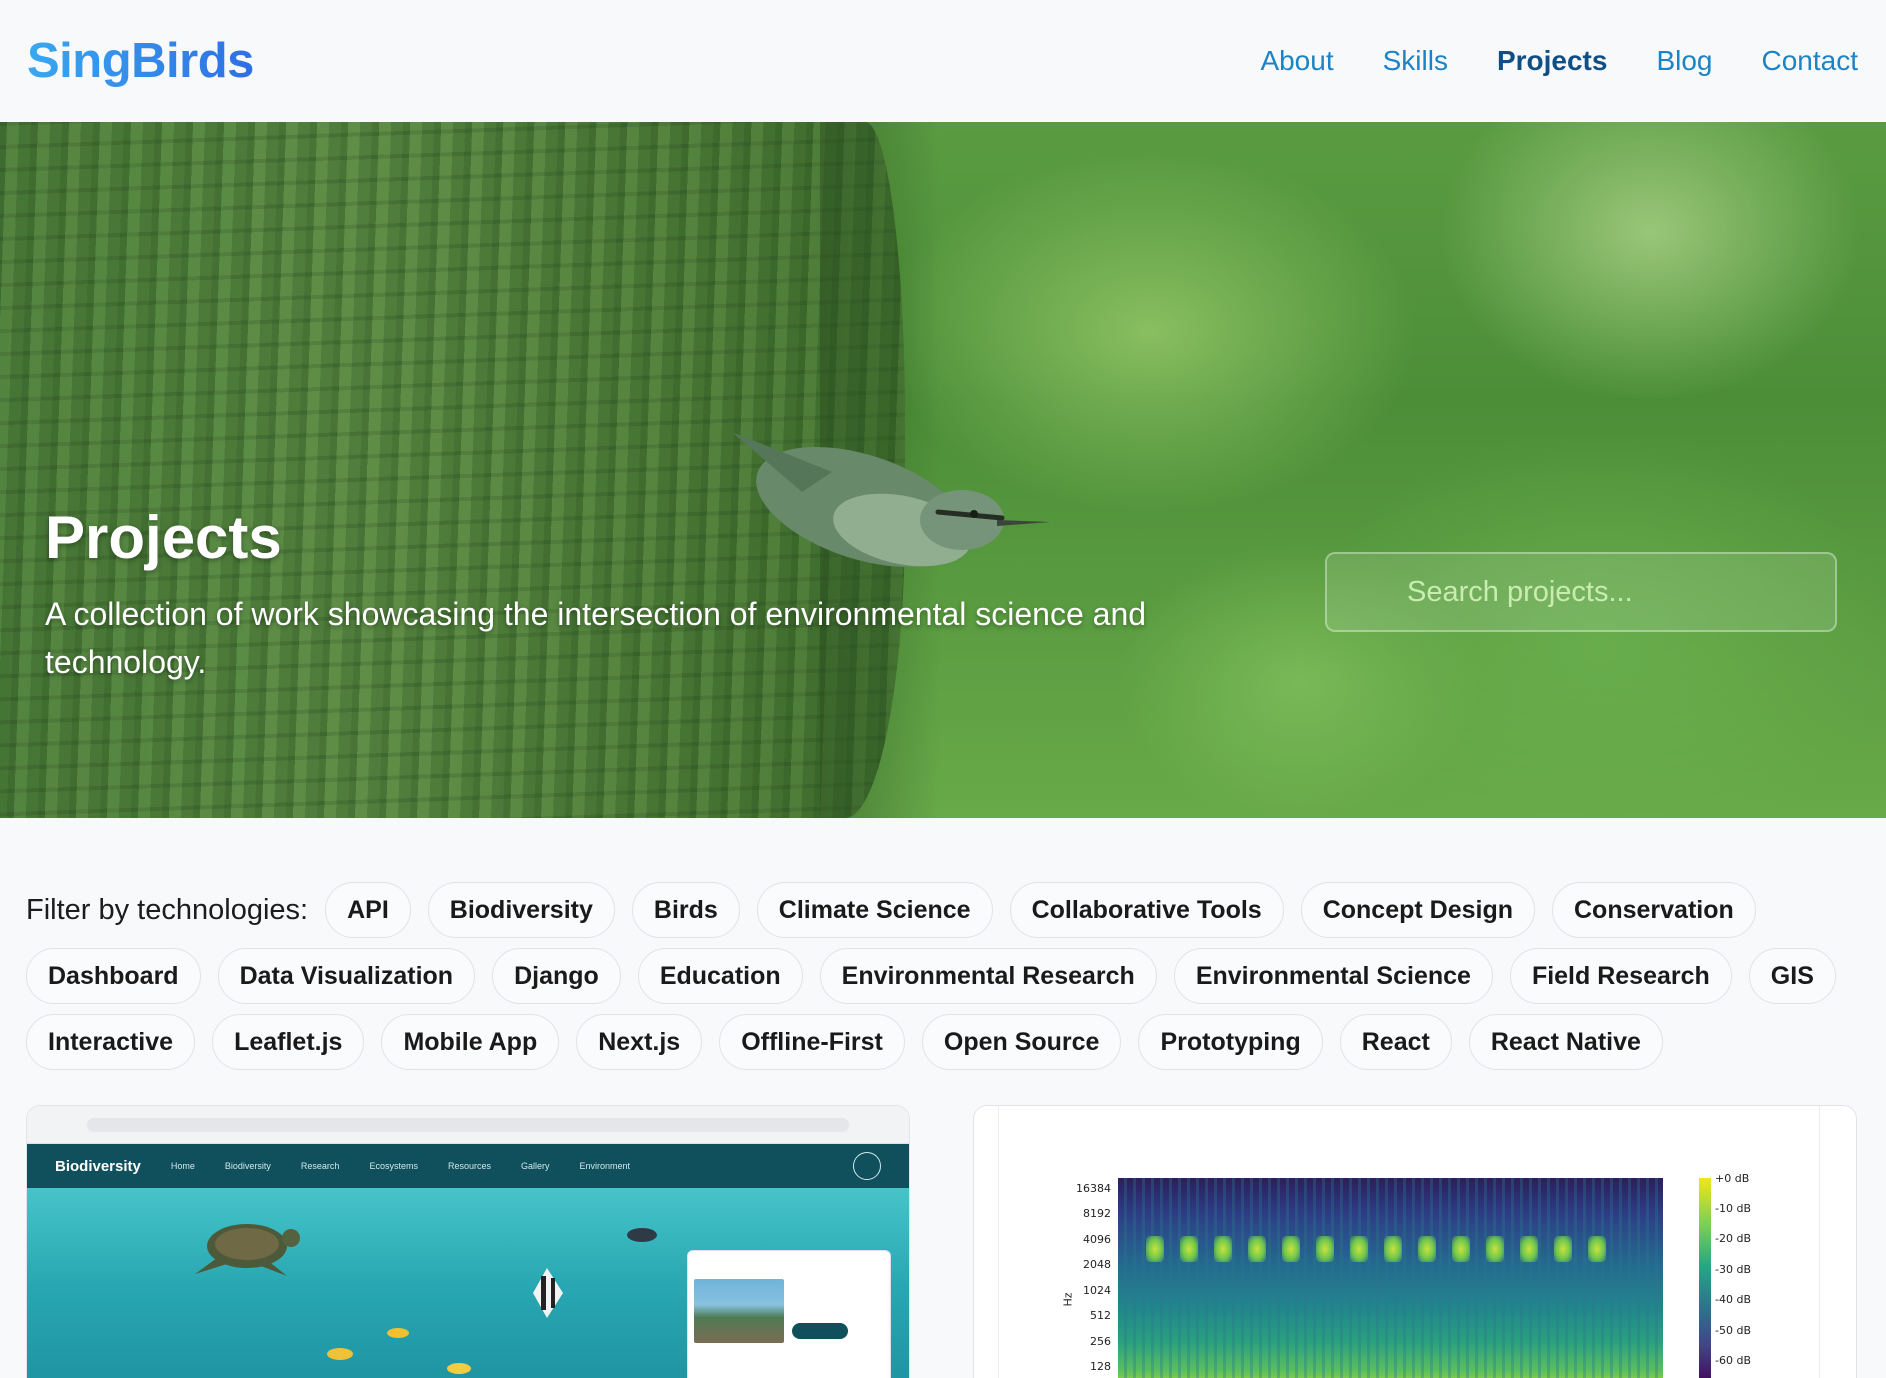 Image resolution: width=1886 pixels, height=1378 pixels. Describe the element at coordinates (820, 1331) in the screenshot. I see `preview-button` at that location.